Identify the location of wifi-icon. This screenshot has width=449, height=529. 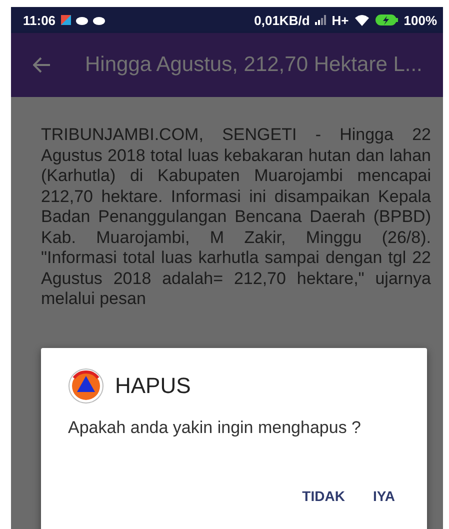
(362, 20).